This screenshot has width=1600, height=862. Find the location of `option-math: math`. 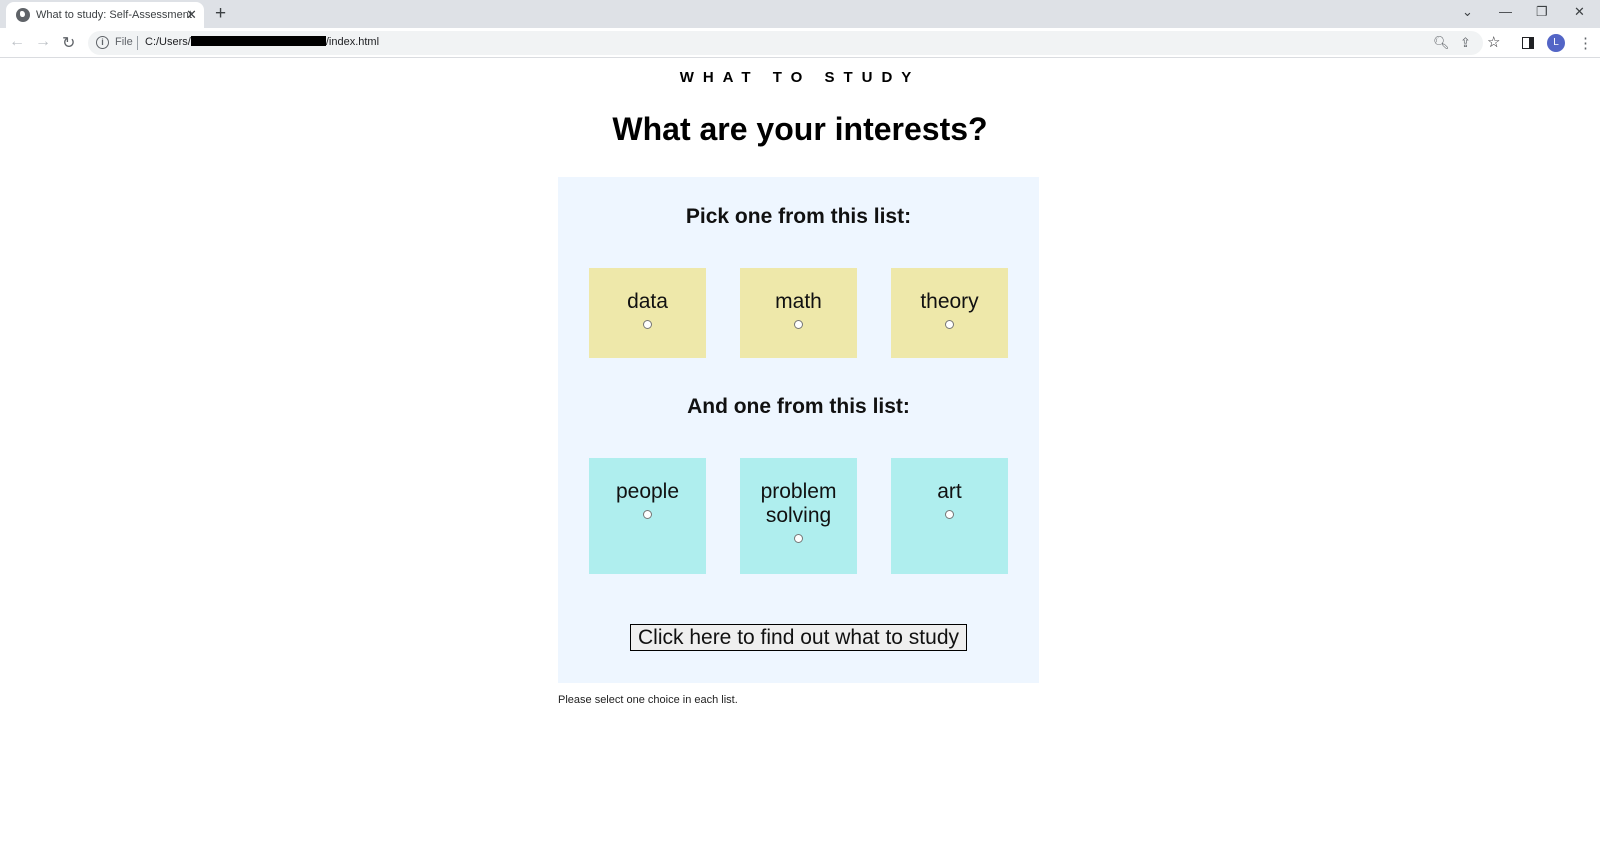

option-math: math is located at coordinates (798, 313).